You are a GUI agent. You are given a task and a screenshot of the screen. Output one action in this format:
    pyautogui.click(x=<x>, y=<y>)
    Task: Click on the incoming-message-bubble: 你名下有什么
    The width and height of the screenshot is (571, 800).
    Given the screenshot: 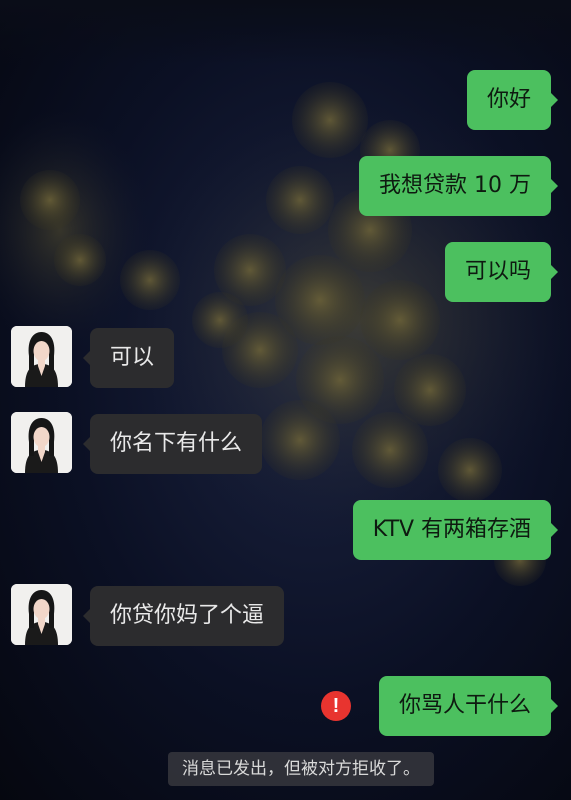 What is the action you would take?
    pyautogui.click(x=172, y=444)
    